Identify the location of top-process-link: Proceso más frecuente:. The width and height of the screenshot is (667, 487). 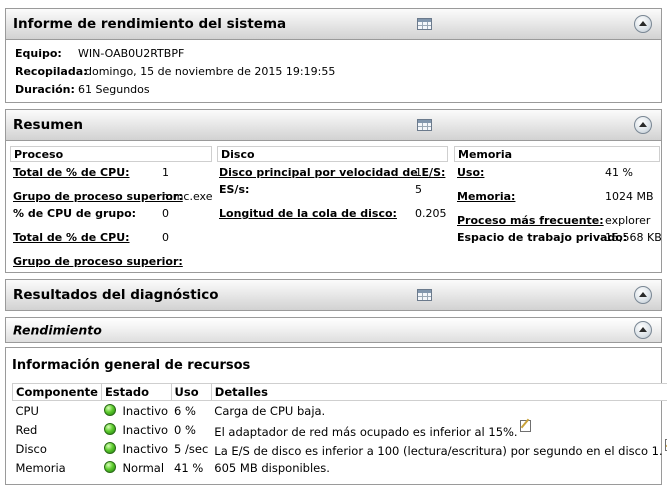
(530, 220).